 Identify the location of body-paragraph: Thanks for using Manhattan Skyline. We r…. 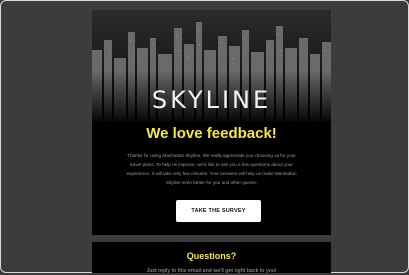
(211, 169).